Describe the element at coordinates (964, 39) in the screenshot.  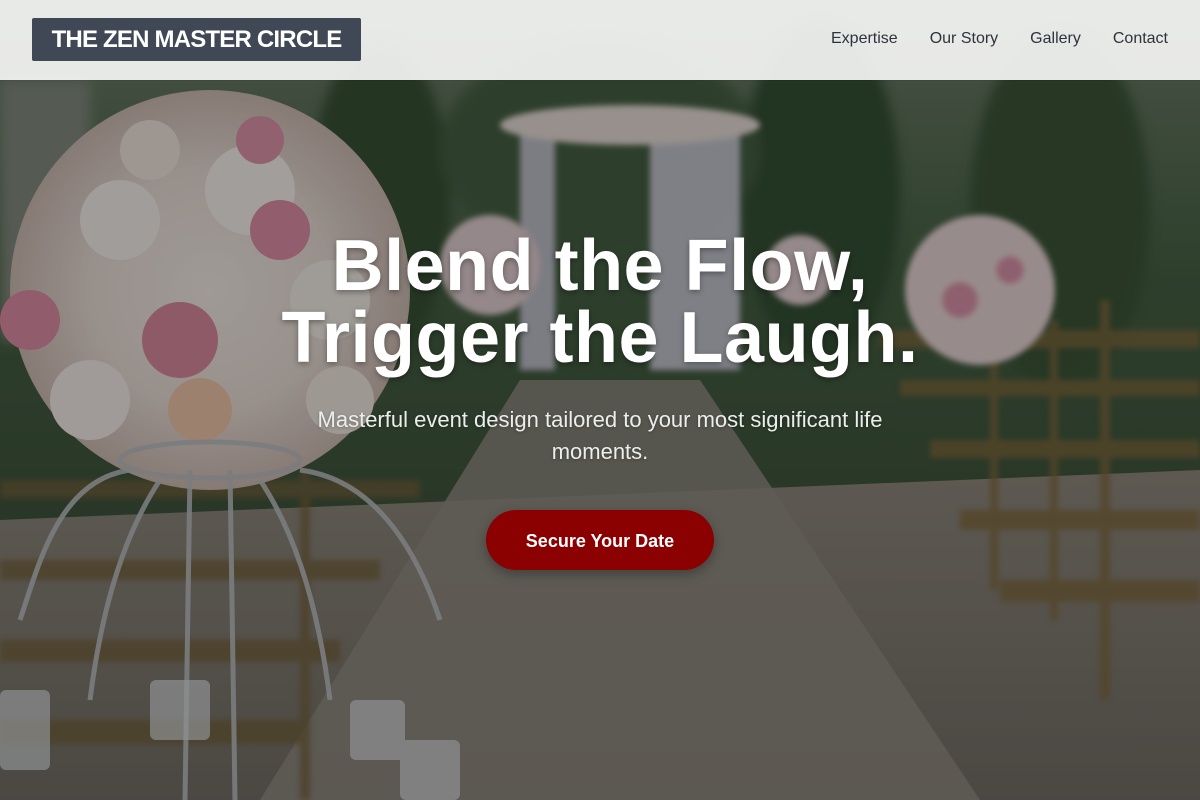
I see `nav-link-our-story: Our Story` at that location.